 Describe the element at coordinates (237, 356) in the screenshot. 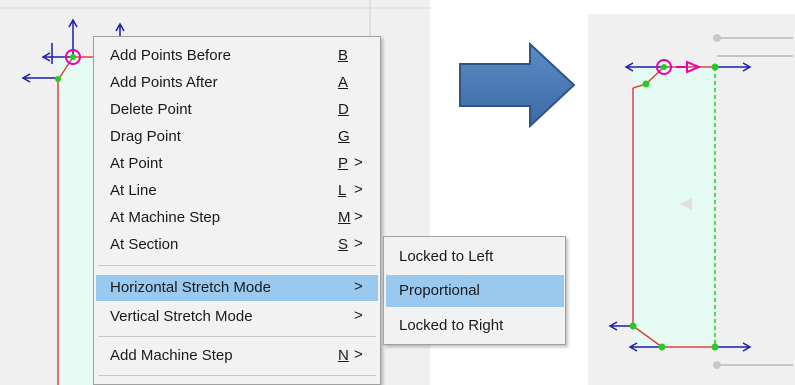

I see `menu-item-add-machine-step: Add Machine Step N >` at that location.